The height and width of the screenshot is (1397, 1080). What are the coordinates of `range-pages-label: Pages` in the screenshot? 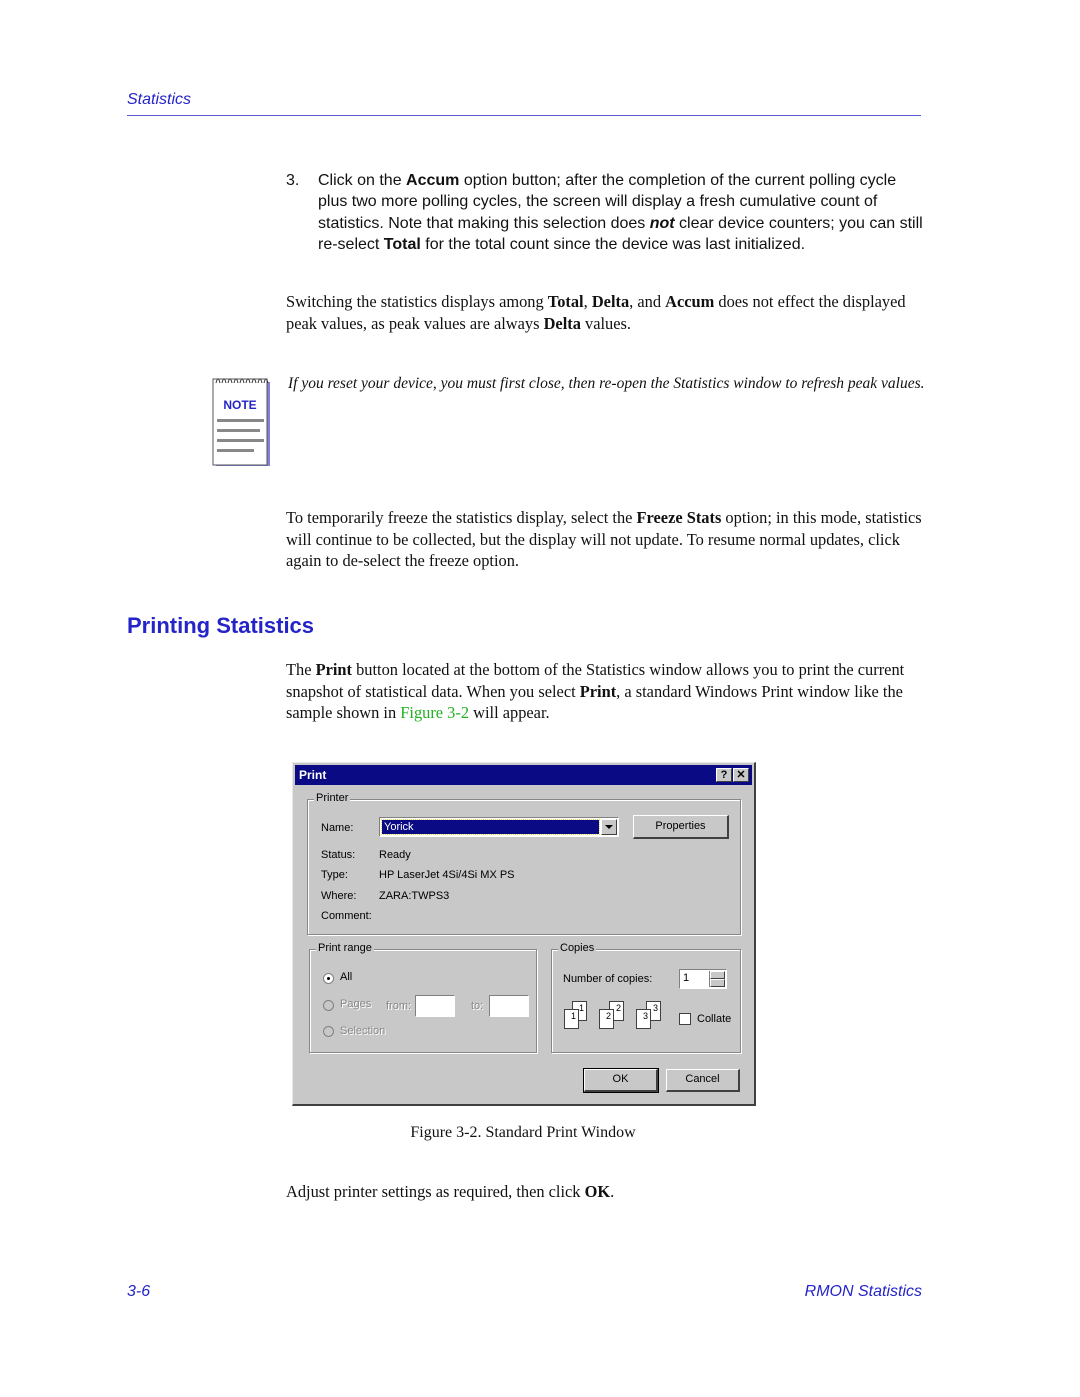 It's located at (355, 1004).